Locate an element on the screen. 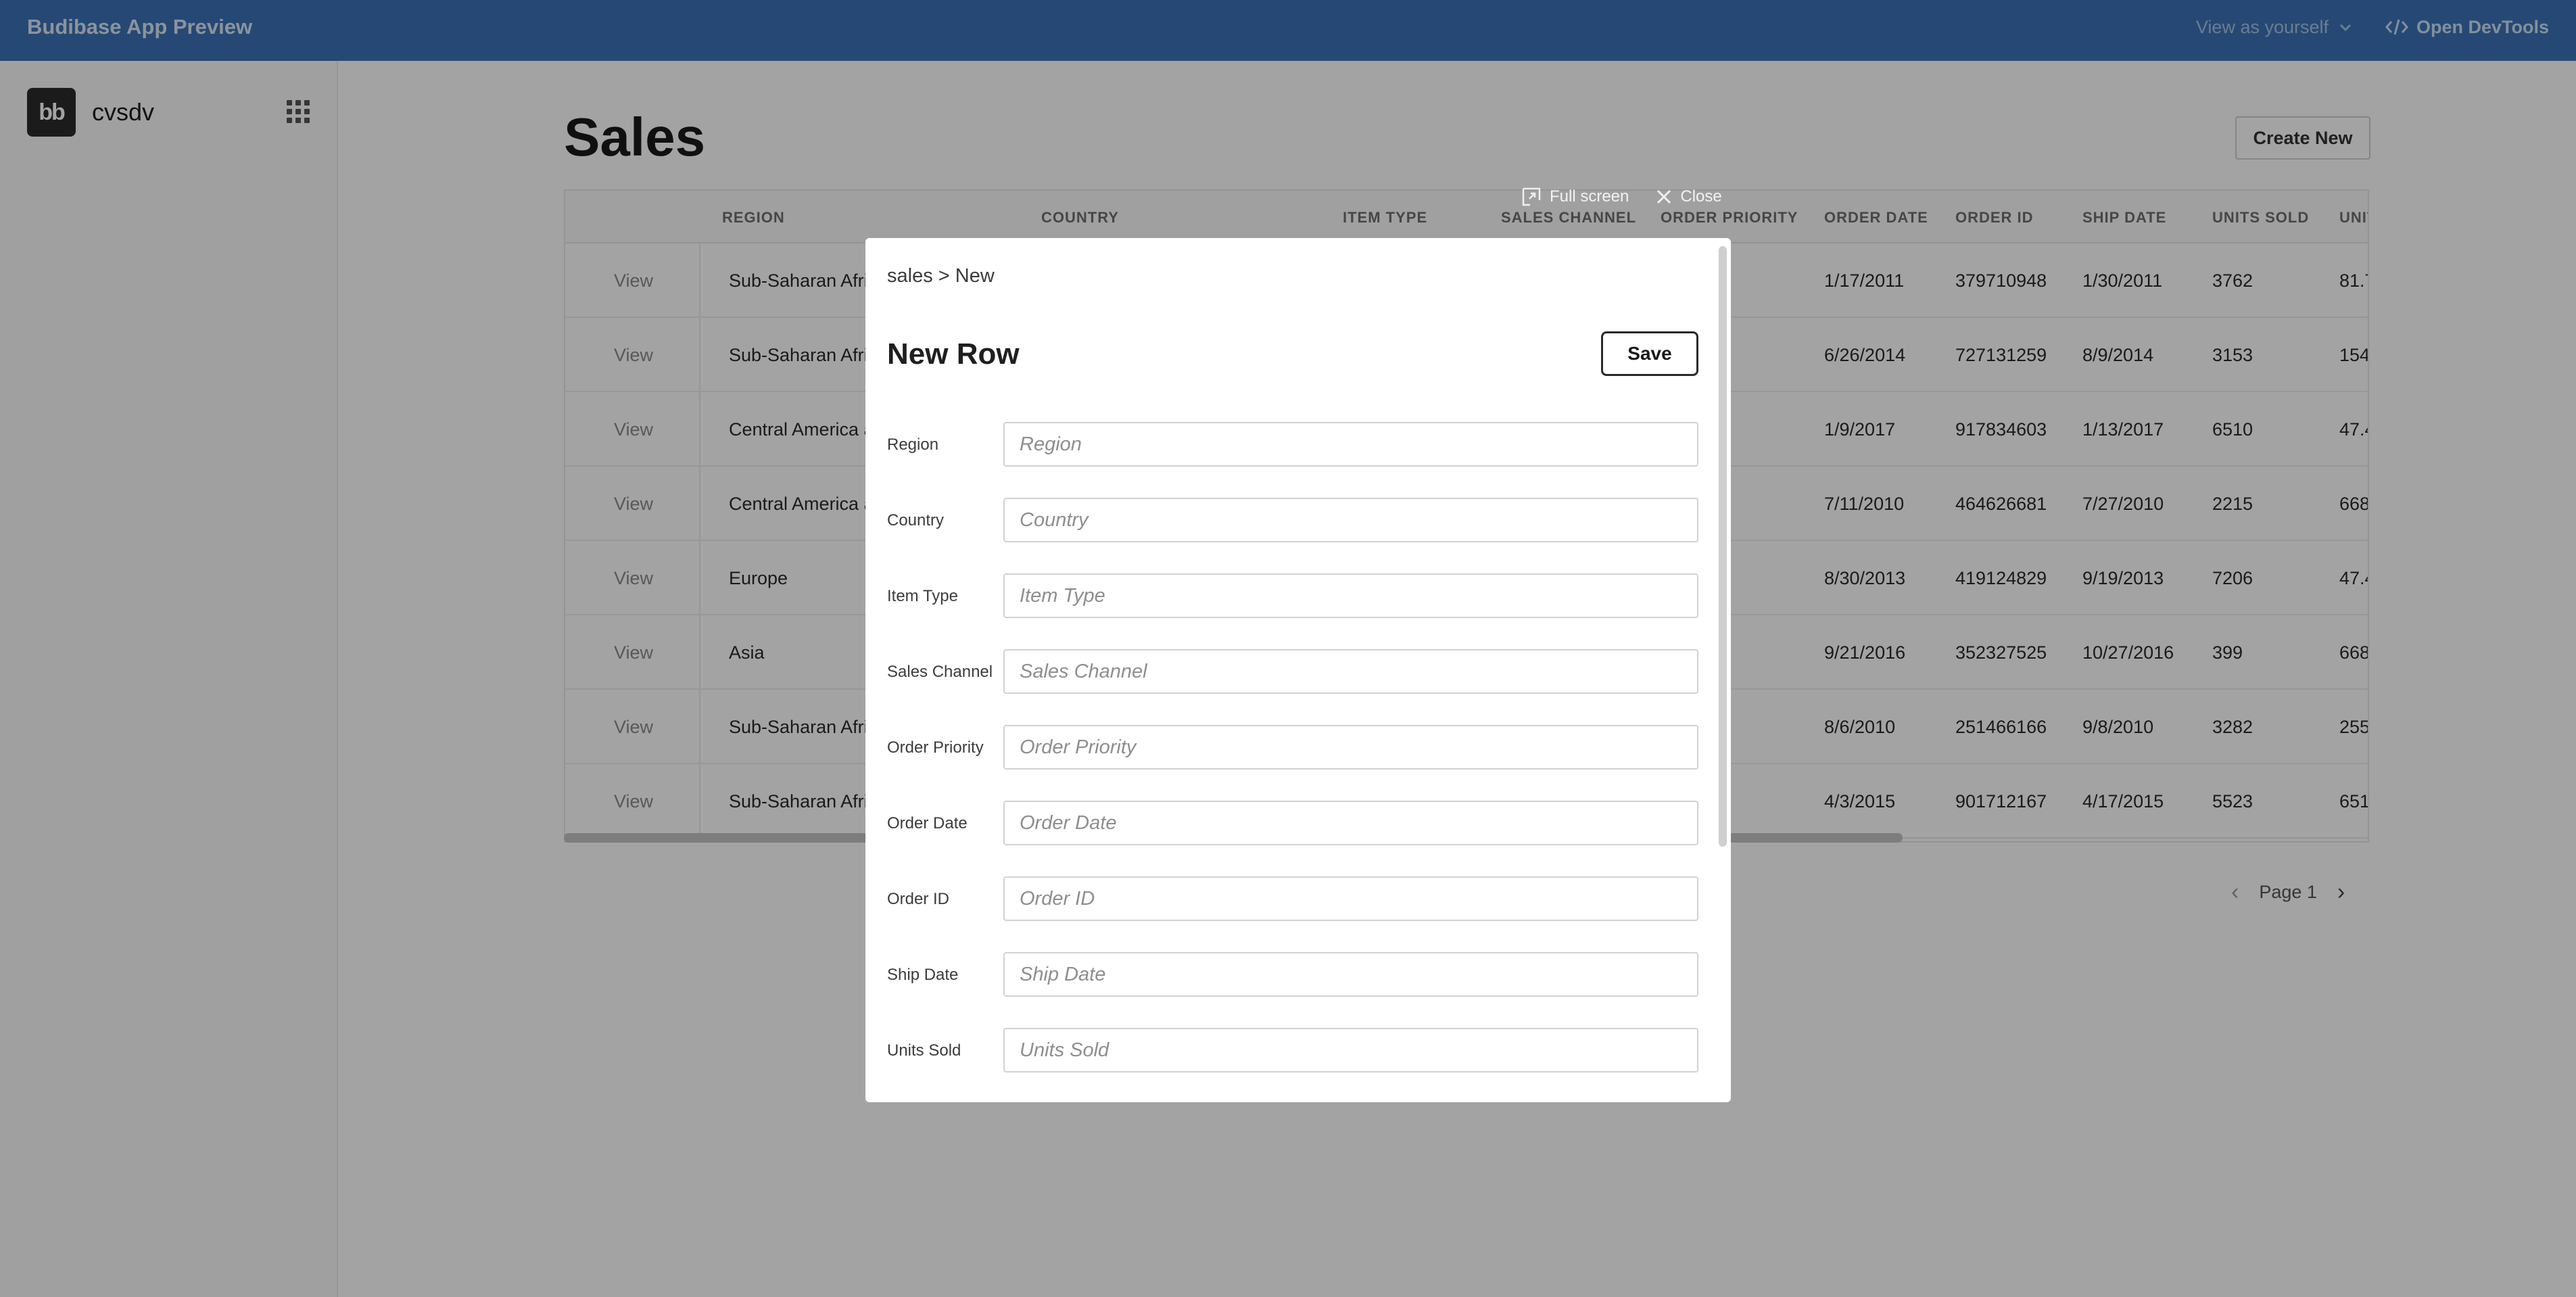 The height and width of the screenshot is (1297, 2576). region-label: Region is located at coordinates (913, 444).